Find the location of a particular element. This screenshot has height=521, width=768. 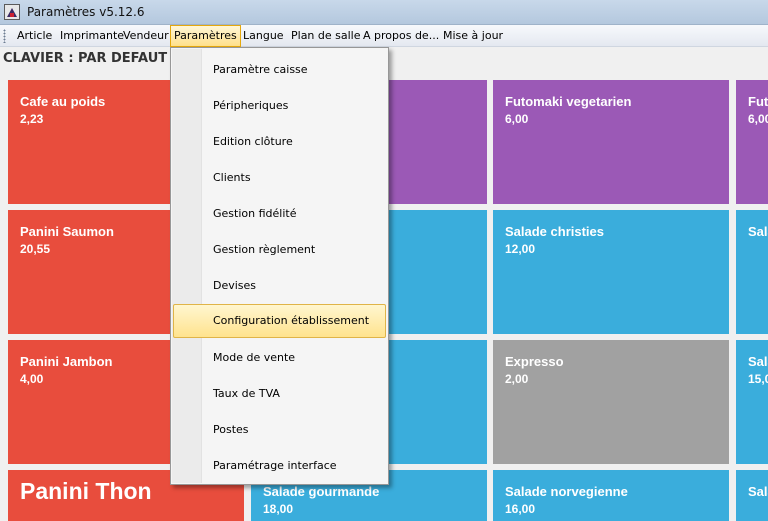

tile-name: Salade norvegienne is located at coordinates (566, 491).